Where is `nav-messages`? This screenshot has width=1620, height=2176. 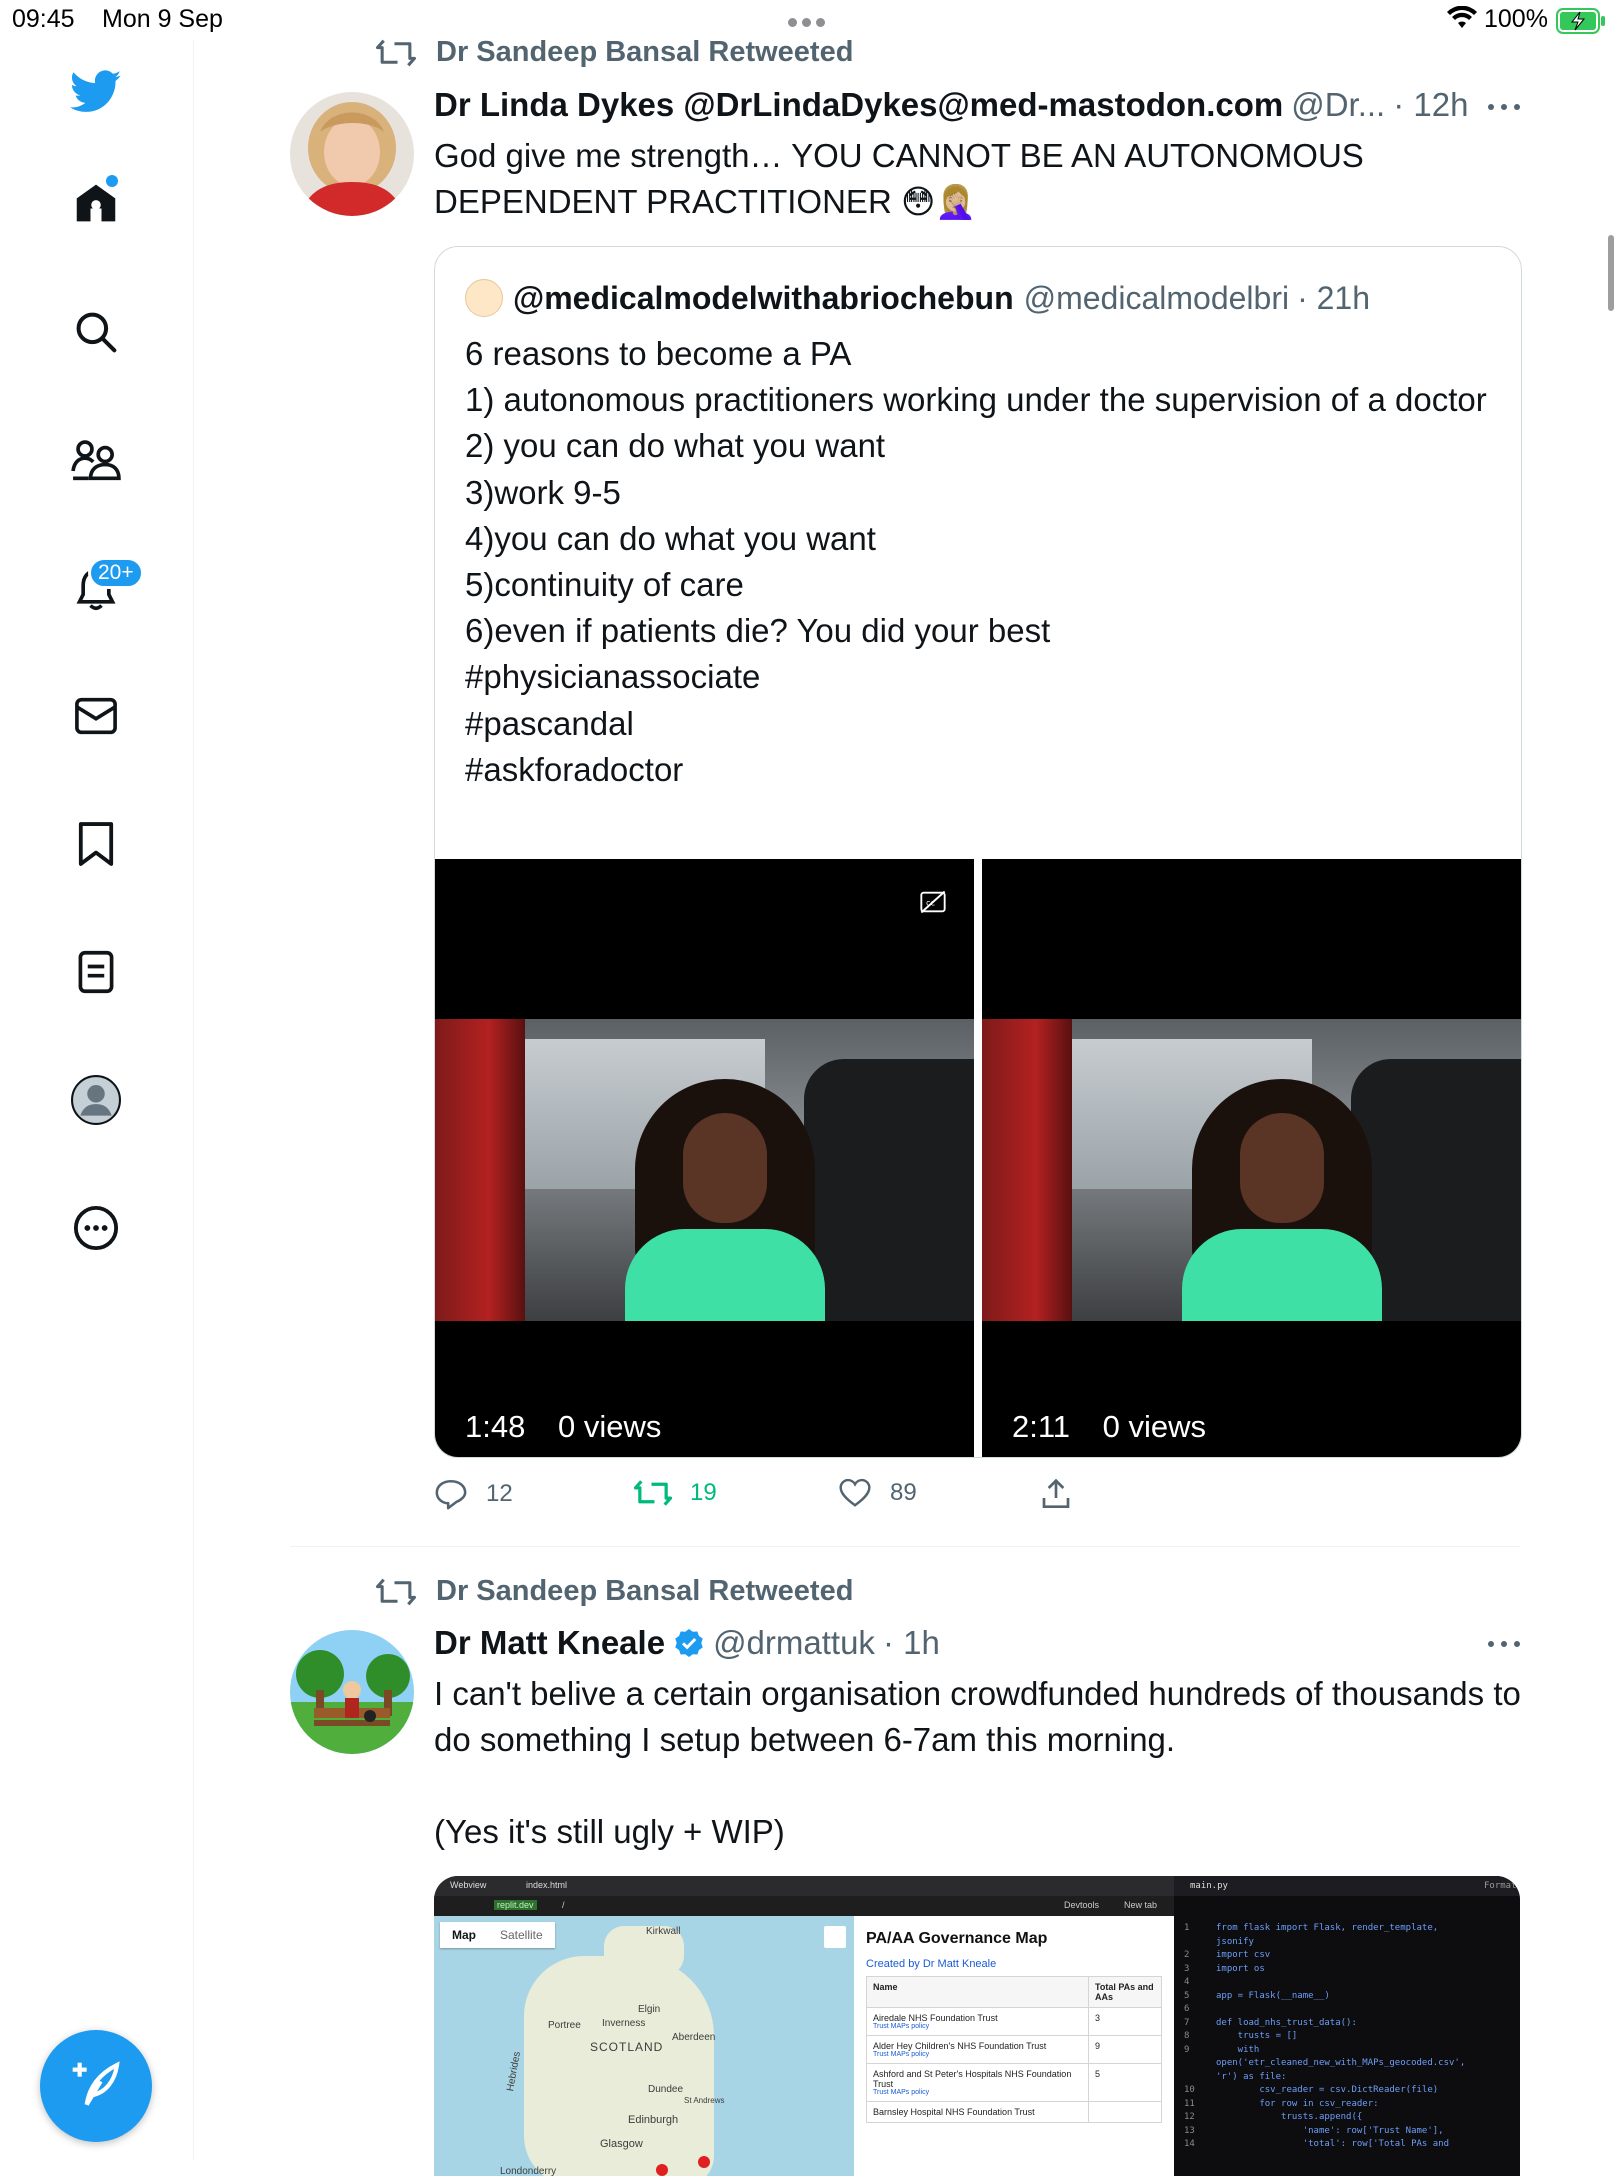
nav-messages is located at coordinates (96, 716).